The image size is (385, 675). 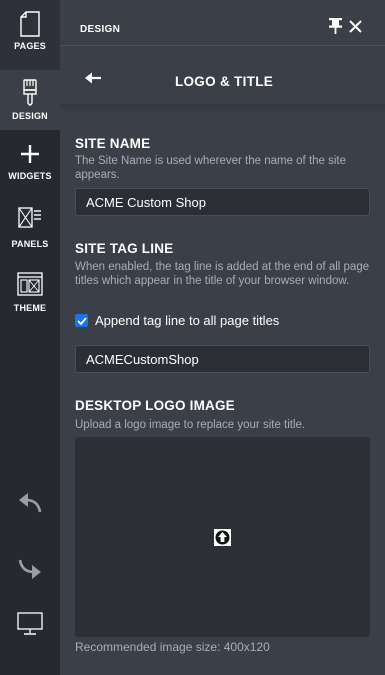 I want to click on scroll-shadow, so click(x=222, y=109).